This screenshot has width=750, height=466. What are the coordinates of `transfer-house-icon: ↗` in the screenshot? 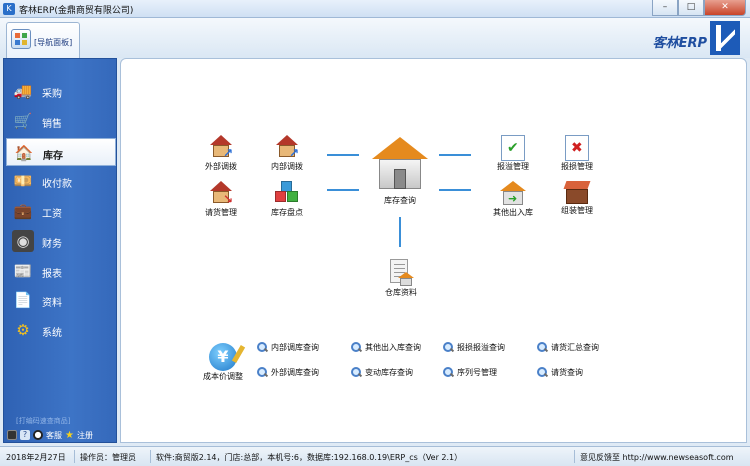 It's located at (221, 148).